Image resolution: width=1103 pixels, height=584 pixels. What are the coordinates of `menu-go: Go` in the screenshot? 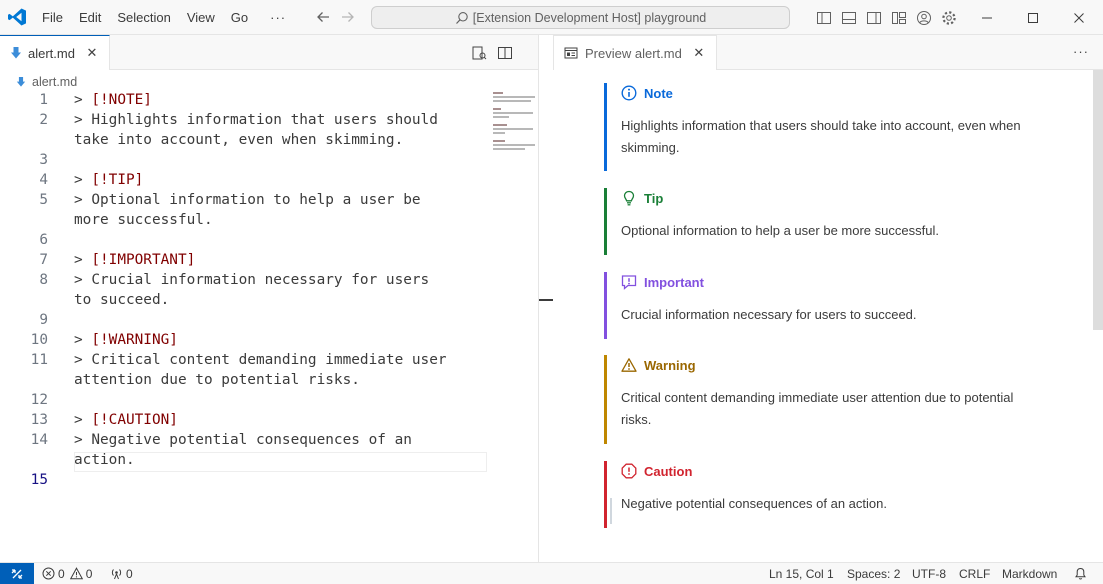 It's located at (239, 18).